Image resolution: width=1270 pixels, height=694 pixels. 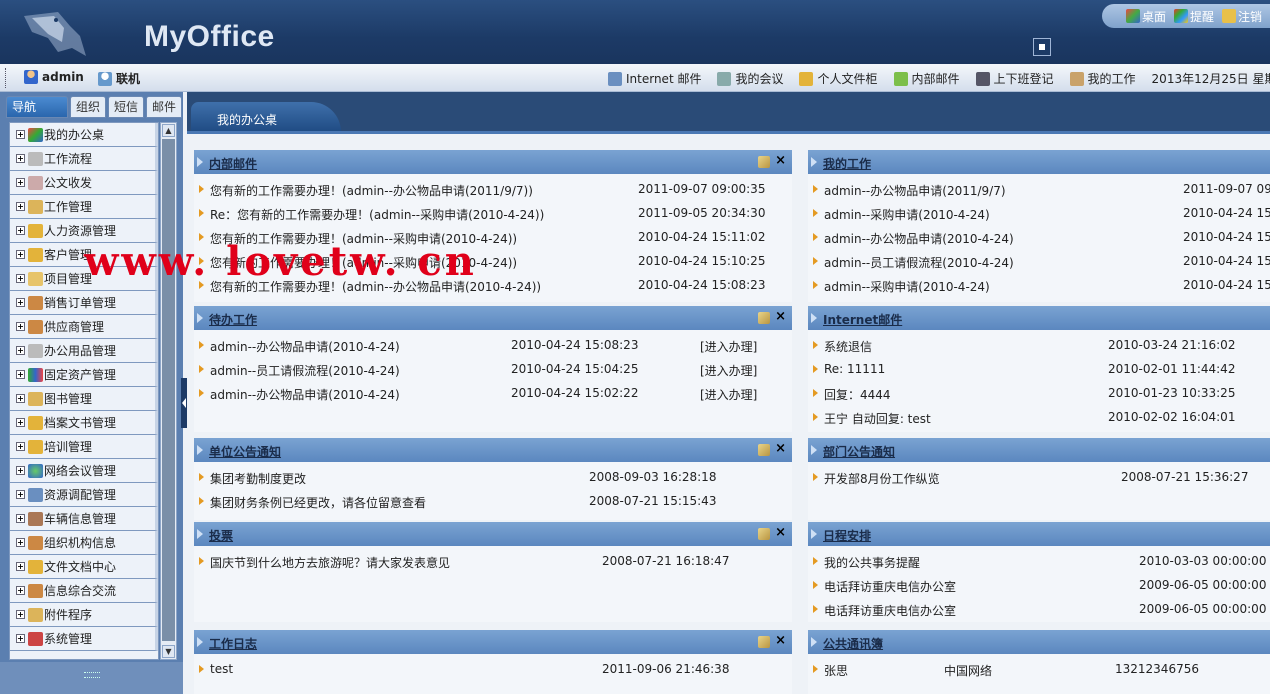 What do you see at coordinates (84, 639) in the screenshot?
I see `nav-item-system: + 系统管理` at bounding box center [84, 639].